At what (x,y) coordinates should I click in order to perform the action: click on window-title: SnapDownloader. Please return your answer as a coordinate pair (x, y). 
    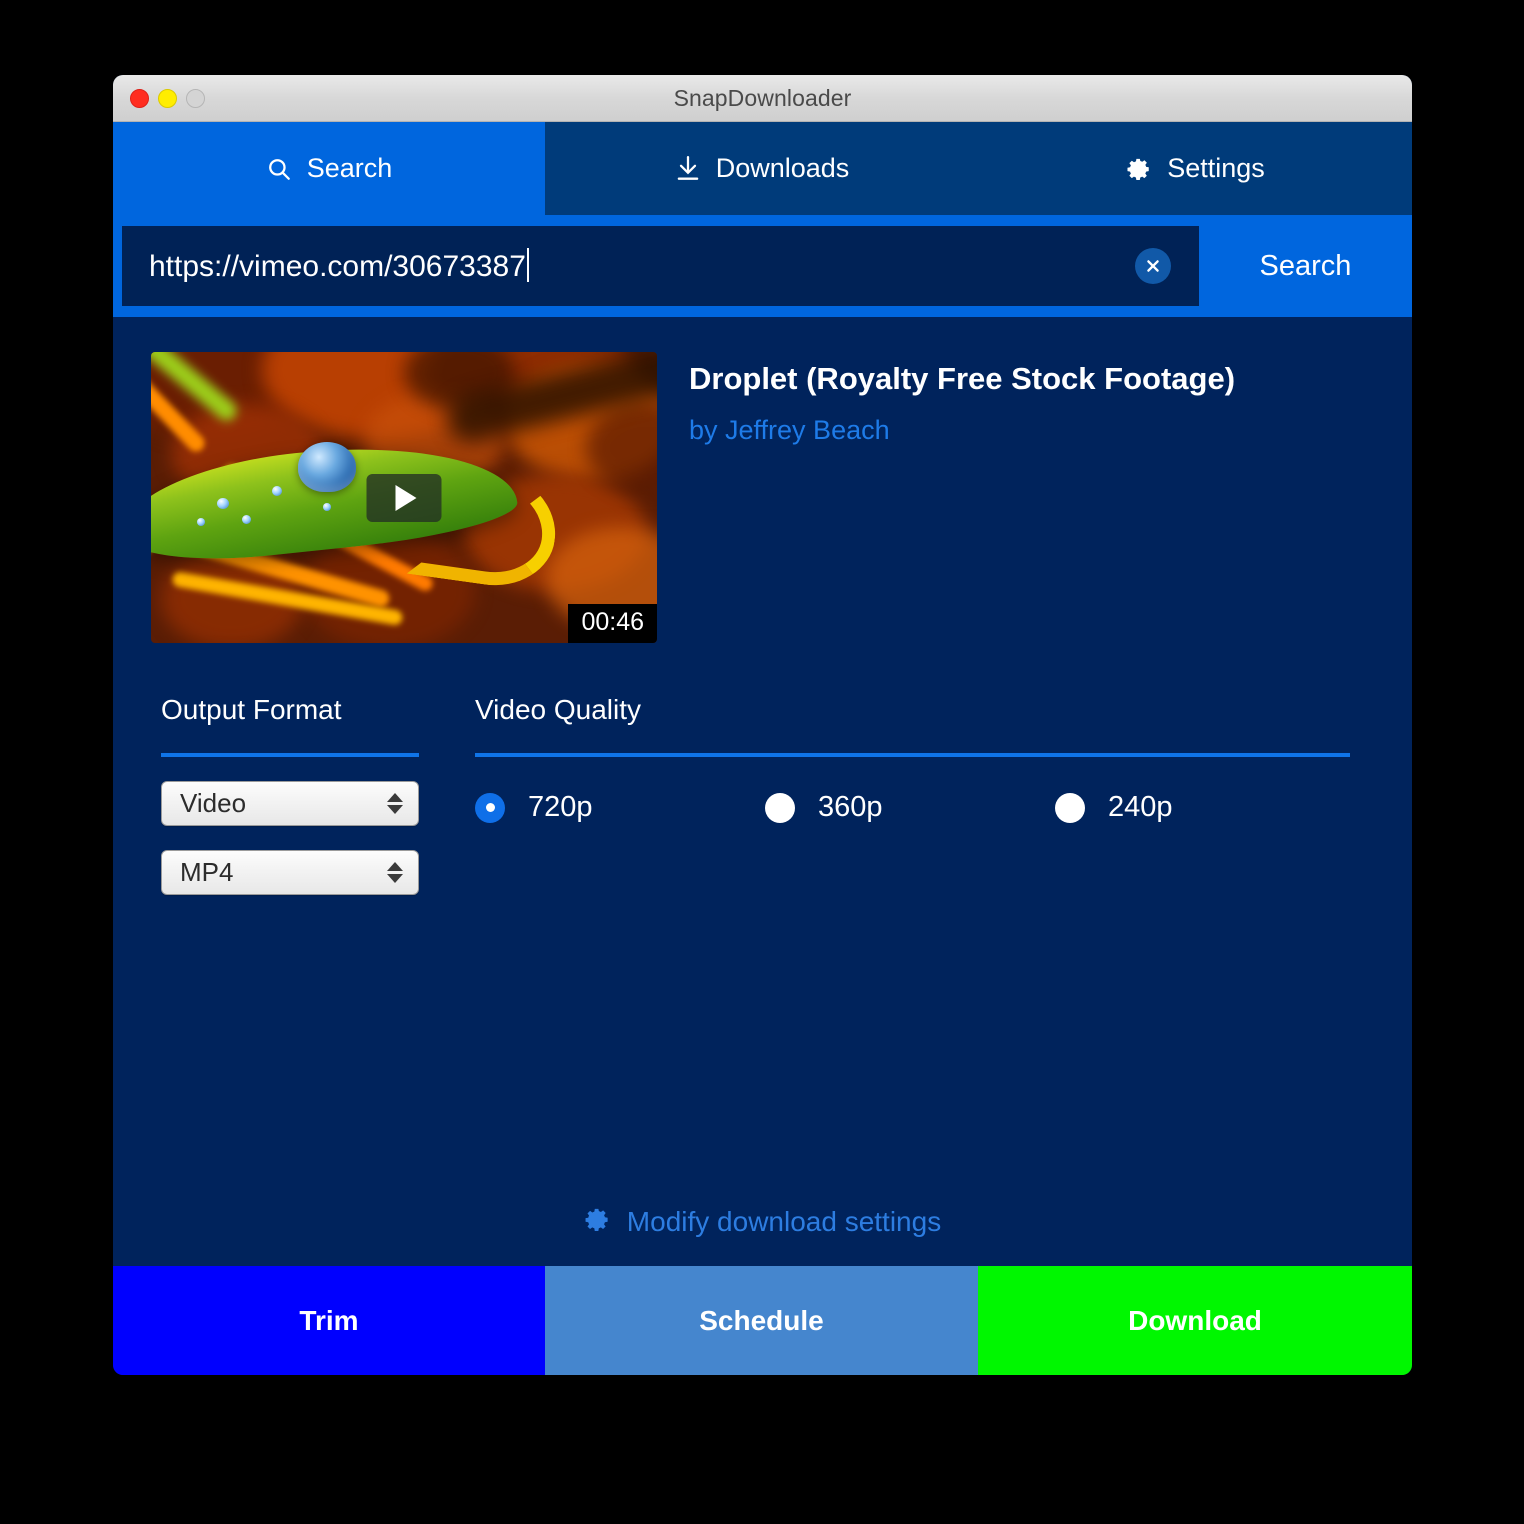
    Looking at the image, I should click on (762, 97).